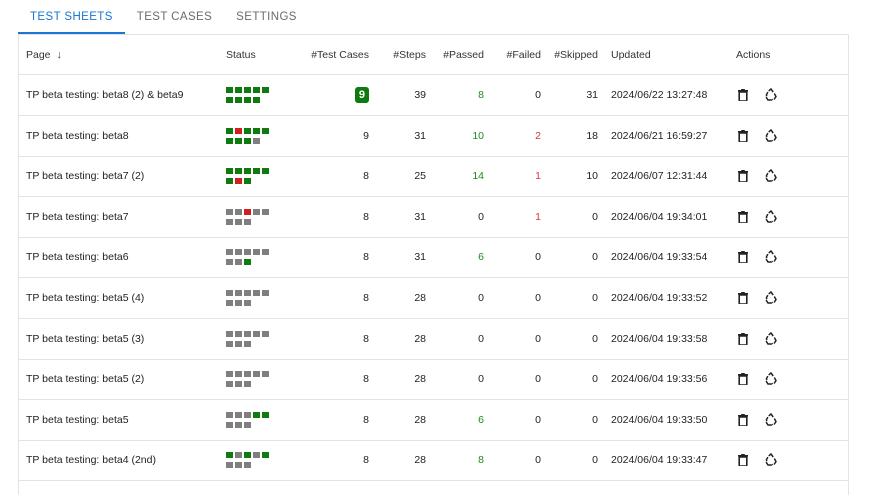  I want to click on page-name: TP beta testing: beta6, so click(121, 257).